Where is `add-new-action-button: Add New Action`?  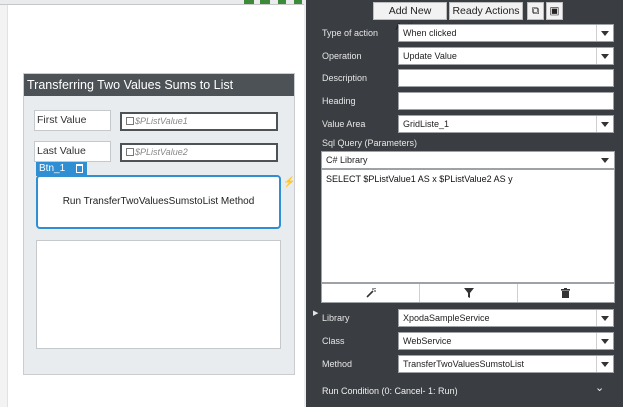 add-new-action-button: Add New Action is located at coordinates (410, 17).